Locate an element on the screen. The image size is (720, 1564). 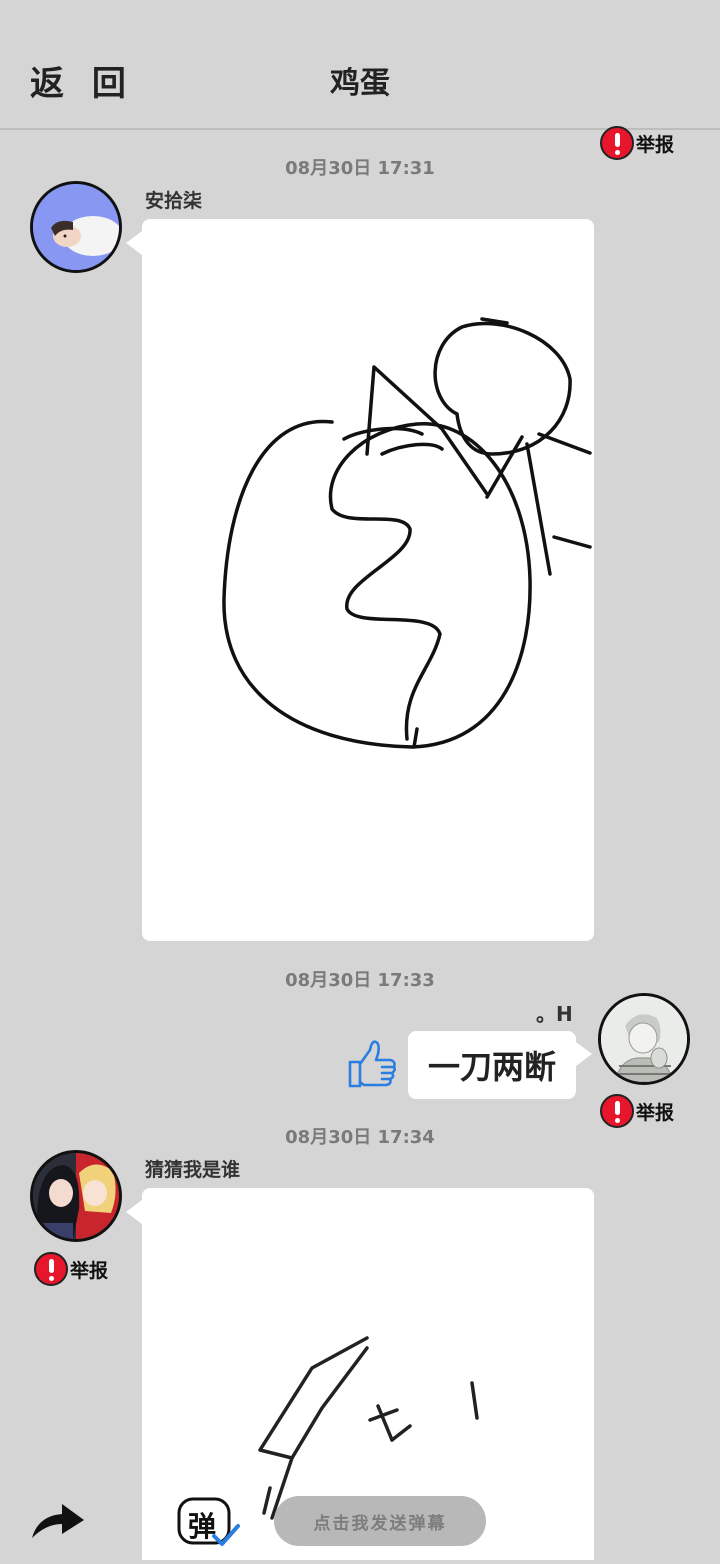
share-arrow-icon is located at coordinates (58, 1521).